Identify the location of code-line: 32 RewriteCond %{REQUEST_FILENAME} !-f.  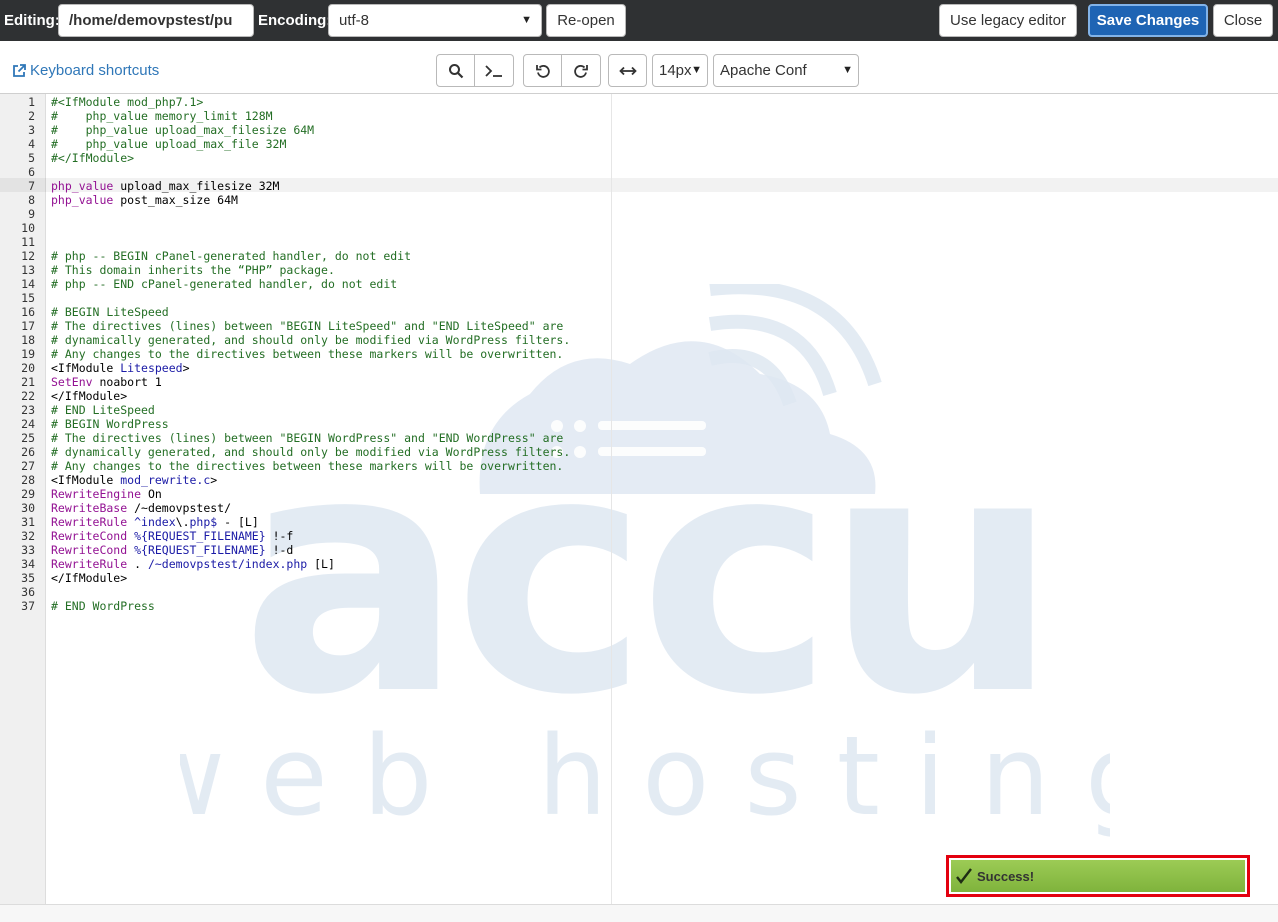
(639, 536).